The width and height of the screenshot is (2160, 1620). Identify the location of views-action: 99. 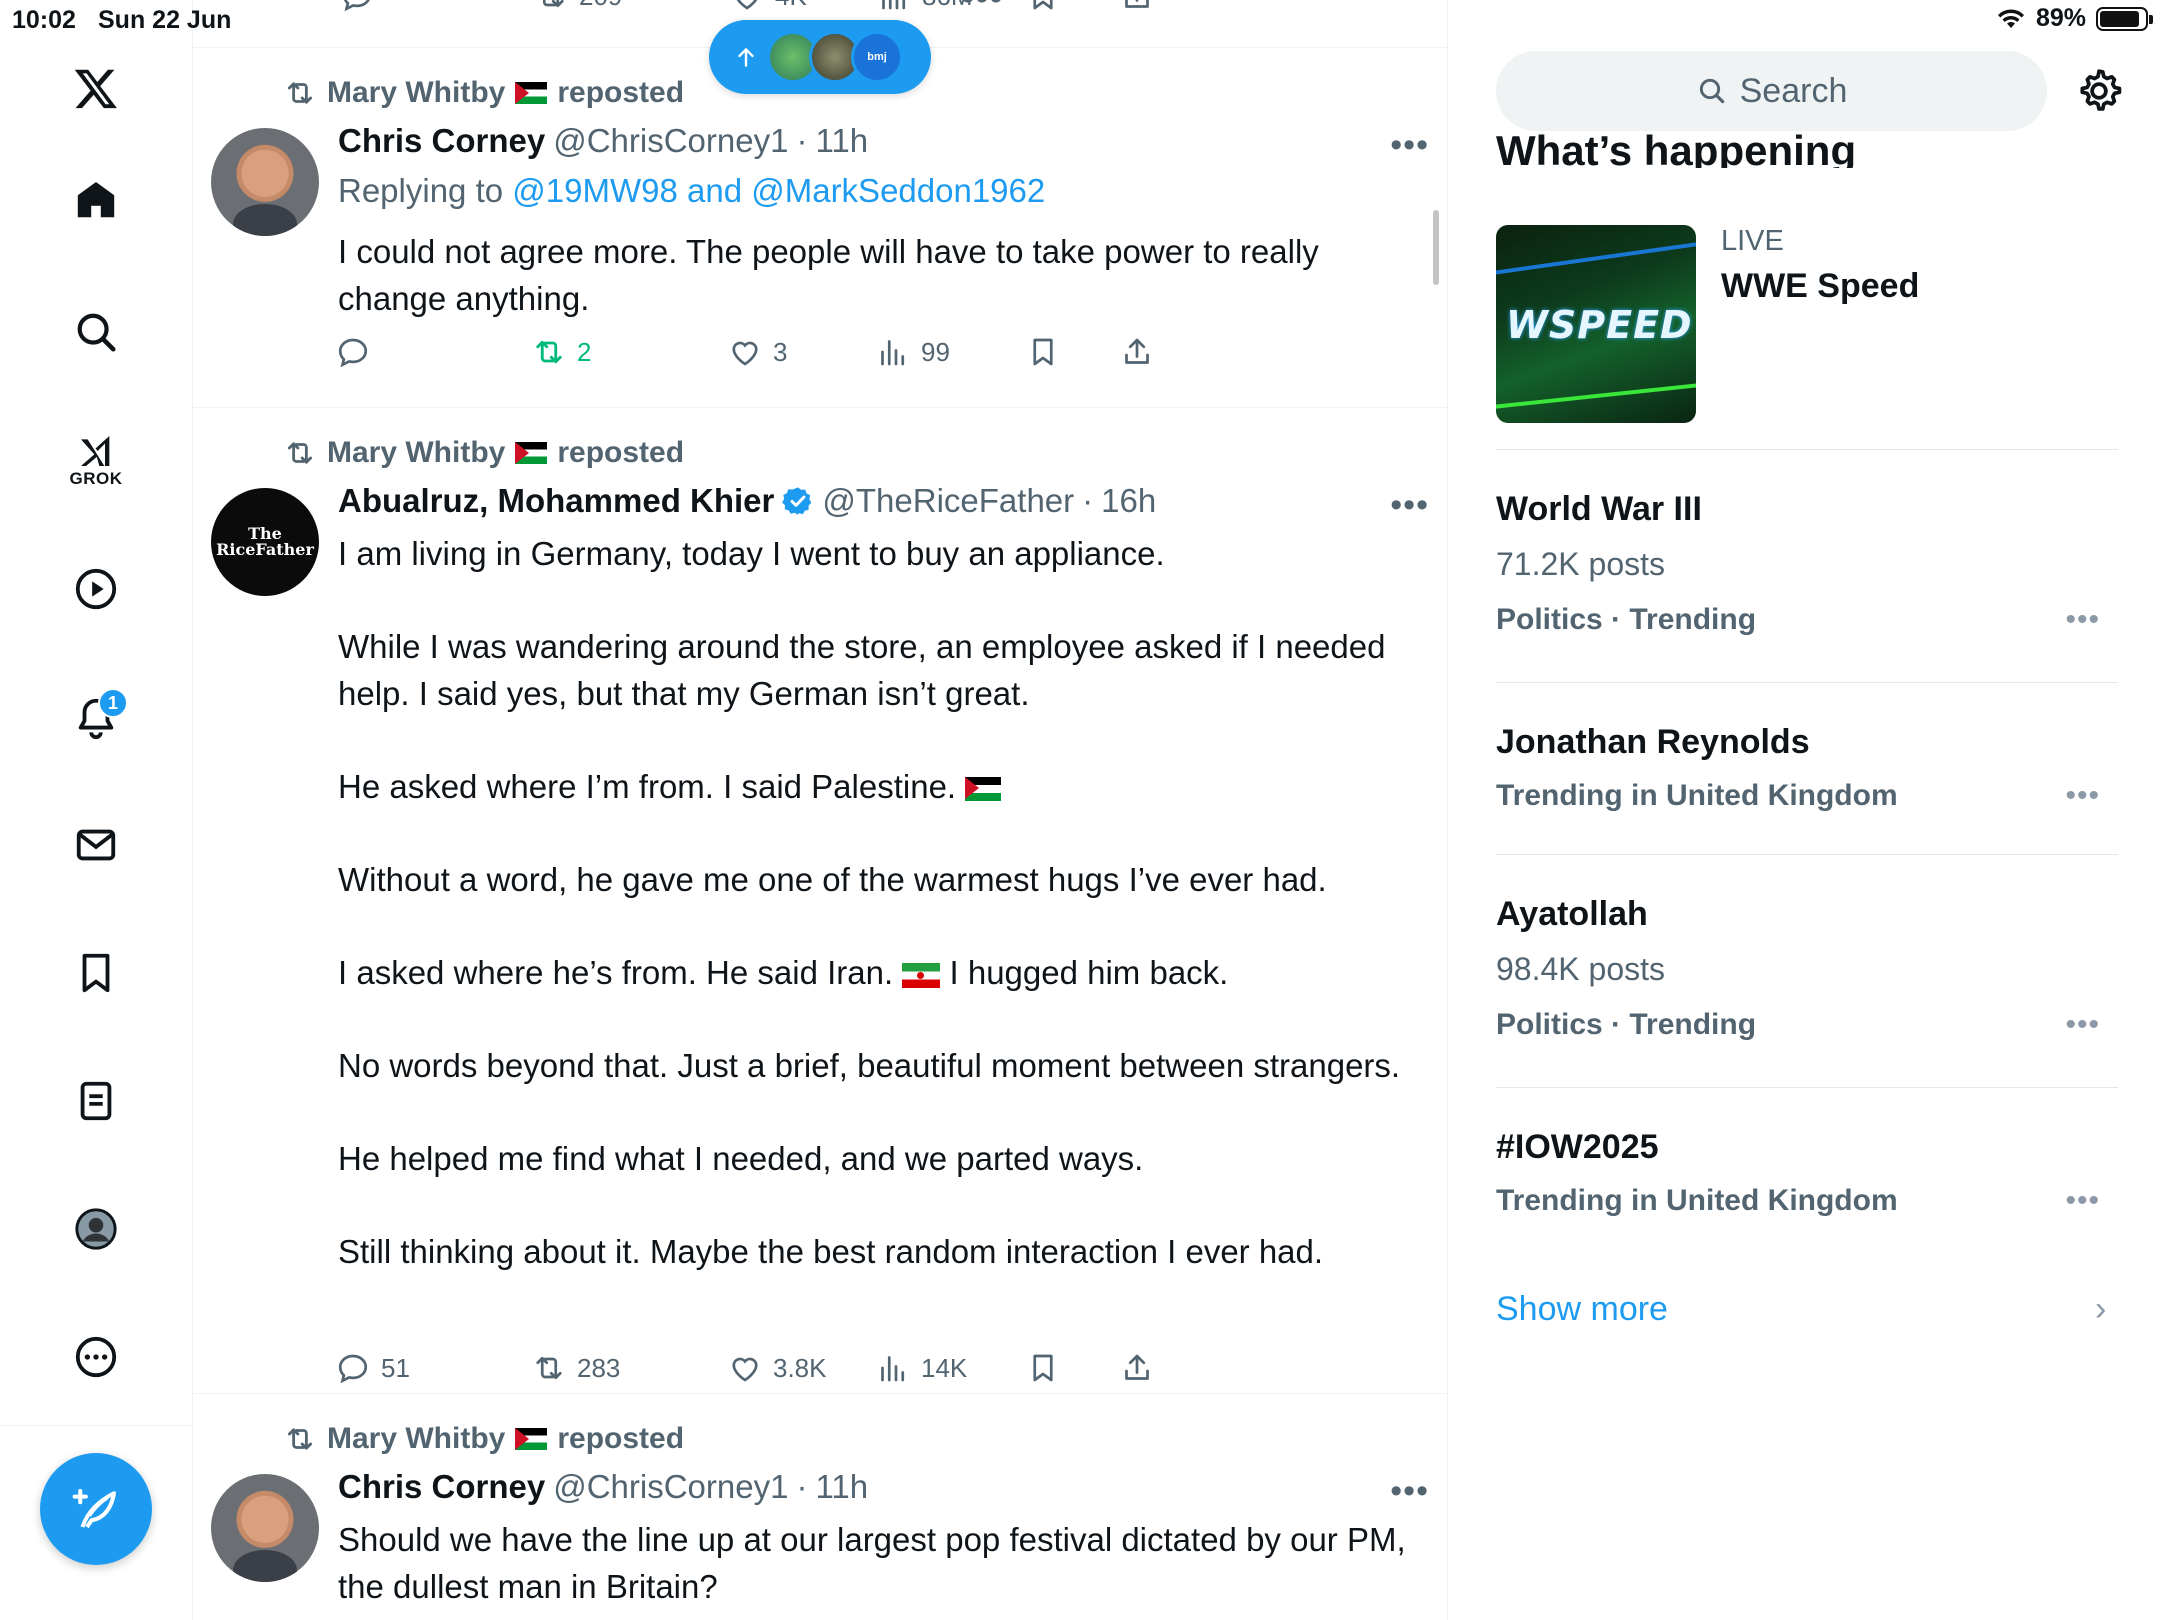
(912, 352).